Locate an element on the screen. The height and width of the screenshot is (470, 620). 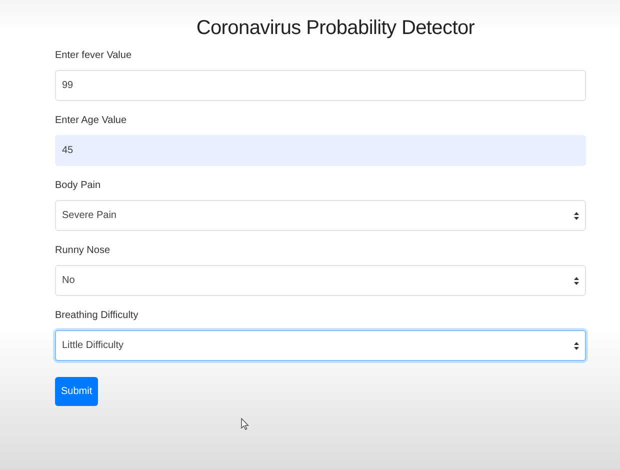
input-field: 99 is located at coordinates (320, 85).